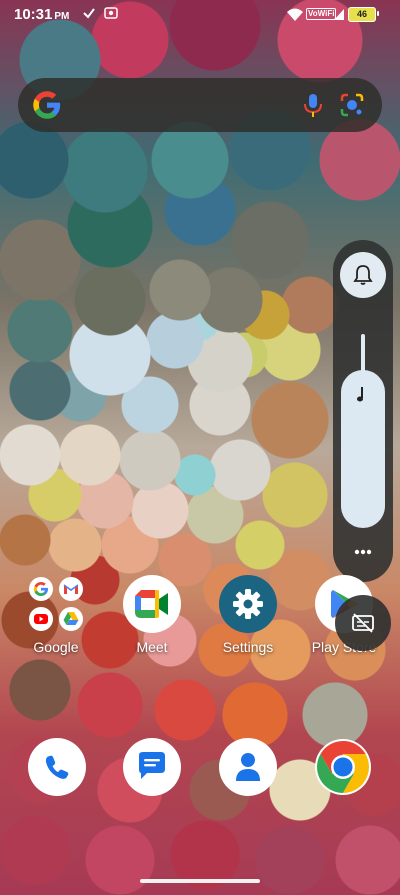 This screenshot has height=895, width=400. Describe the element at coordinates (71, 589) in the screenshot. I see `gmail-icon` at that location.